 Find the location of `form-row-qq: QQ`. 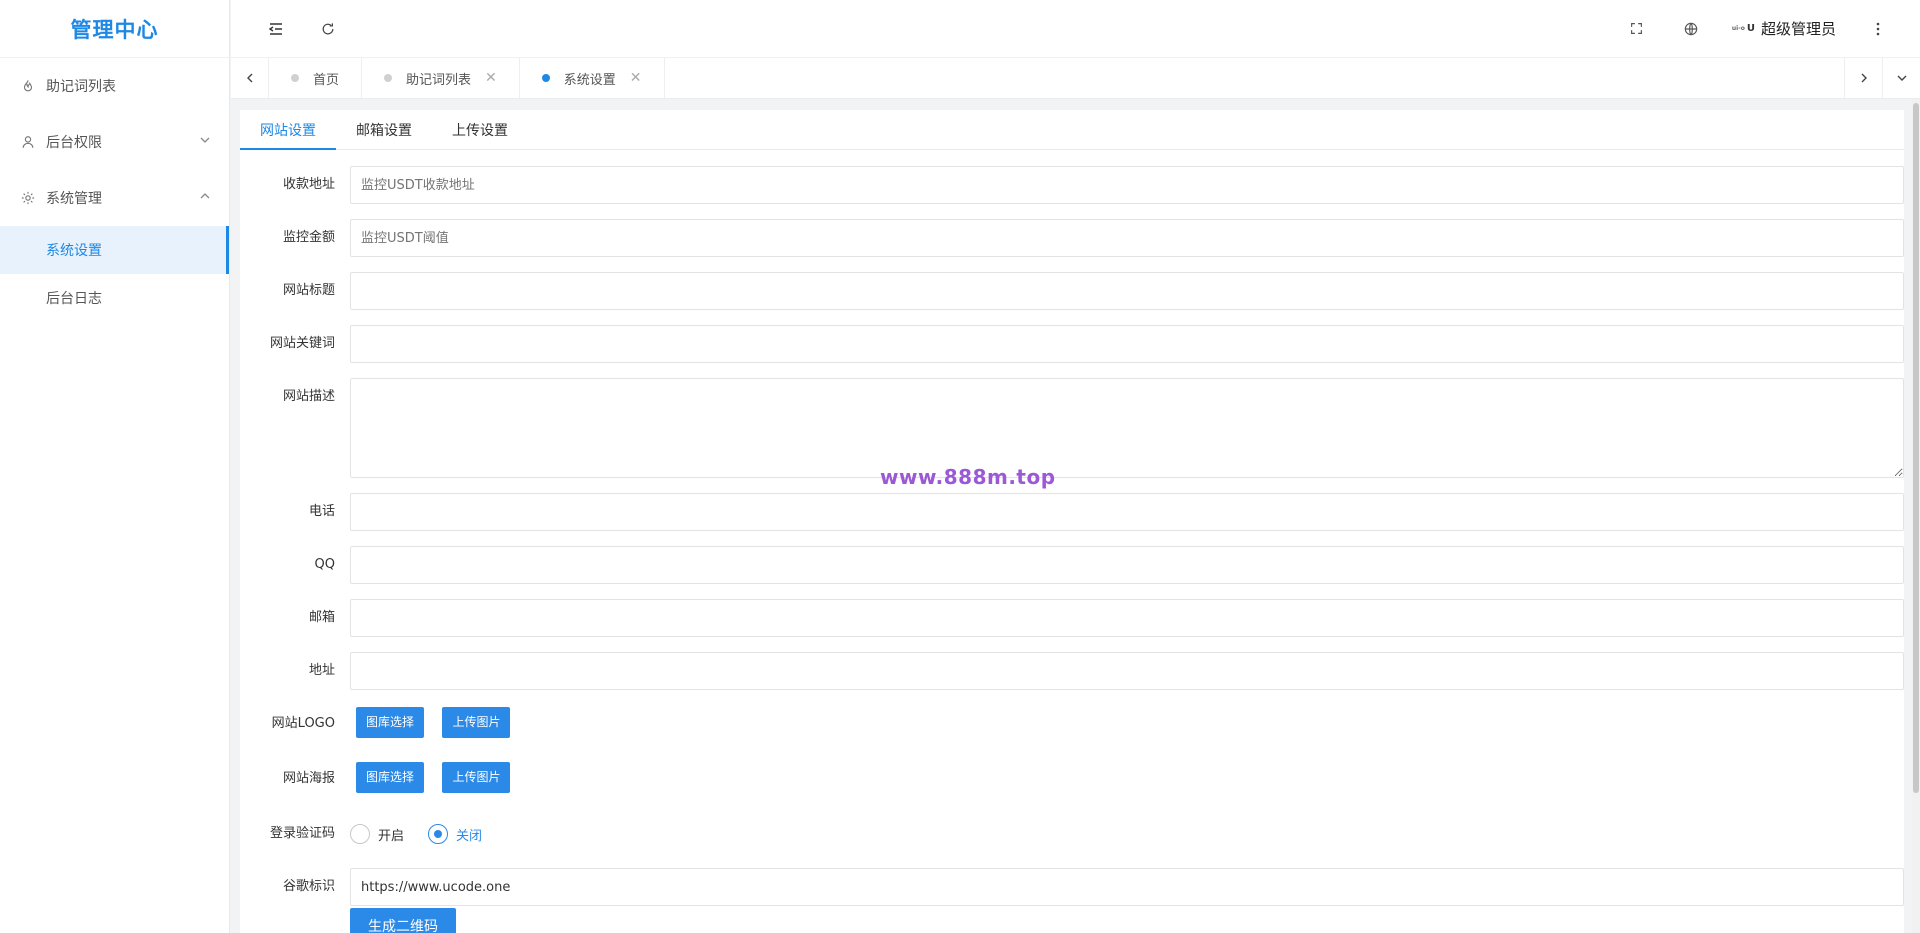

form-row-qq: QQ is located at coordinates (1072, 565).